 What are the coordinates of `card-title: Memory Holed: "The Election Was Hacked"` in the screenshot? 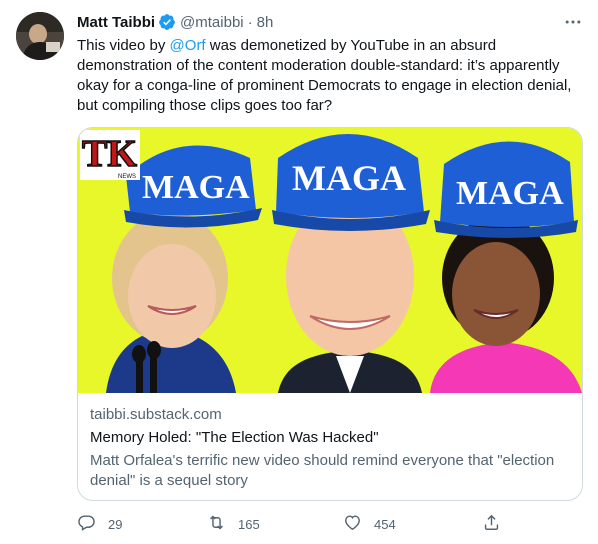 It's located at (234, 437).